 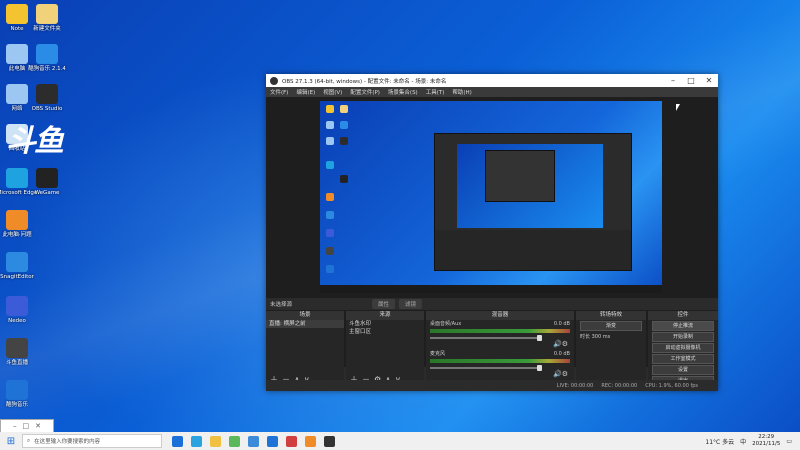 What do you see at coordinates (789, 441) in the screenshot?
I see `notification-icon: ▭` at bounding box center [789, 441].